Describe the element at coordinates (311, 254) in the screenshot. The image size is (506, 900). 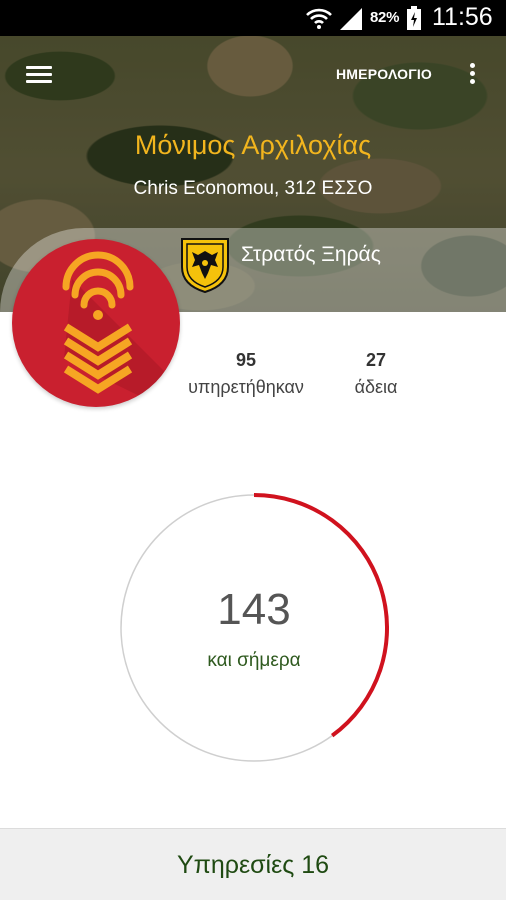
I see `branch-name: Στρατός Ξηράς` at that location.